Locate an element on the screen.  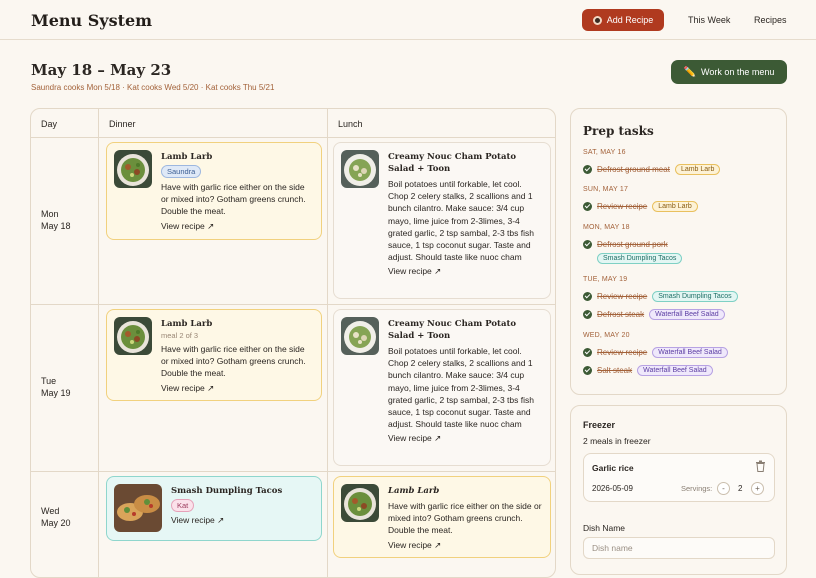
column-header-dinner: Dinner is located at coordinates (122, 124).